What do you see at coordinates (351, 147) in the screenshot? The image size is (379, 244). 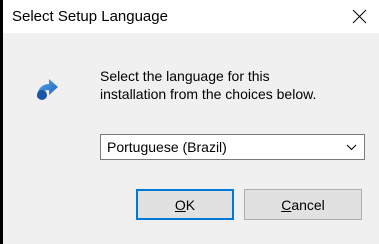 I see `chevron-down-icon` at bounding box center [351, 147].